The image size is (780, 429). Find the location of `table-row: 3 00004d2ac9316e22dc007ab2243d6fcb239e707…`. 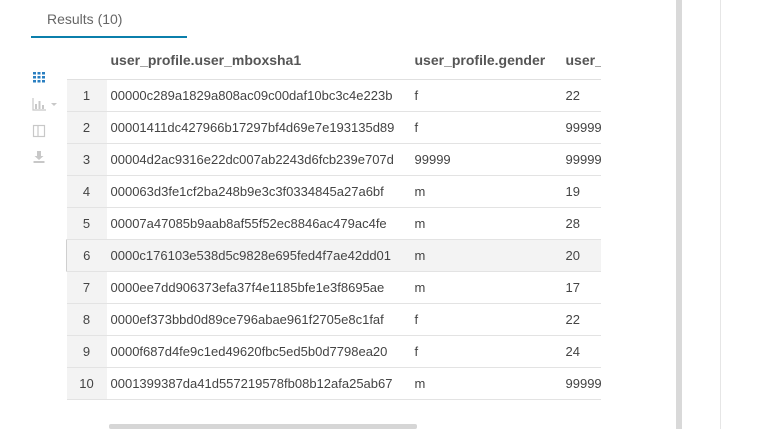

table-row: 3 00004d2ac9316e22dc007ab2243d6fcb239e707… is located at coordinates (333, 159).